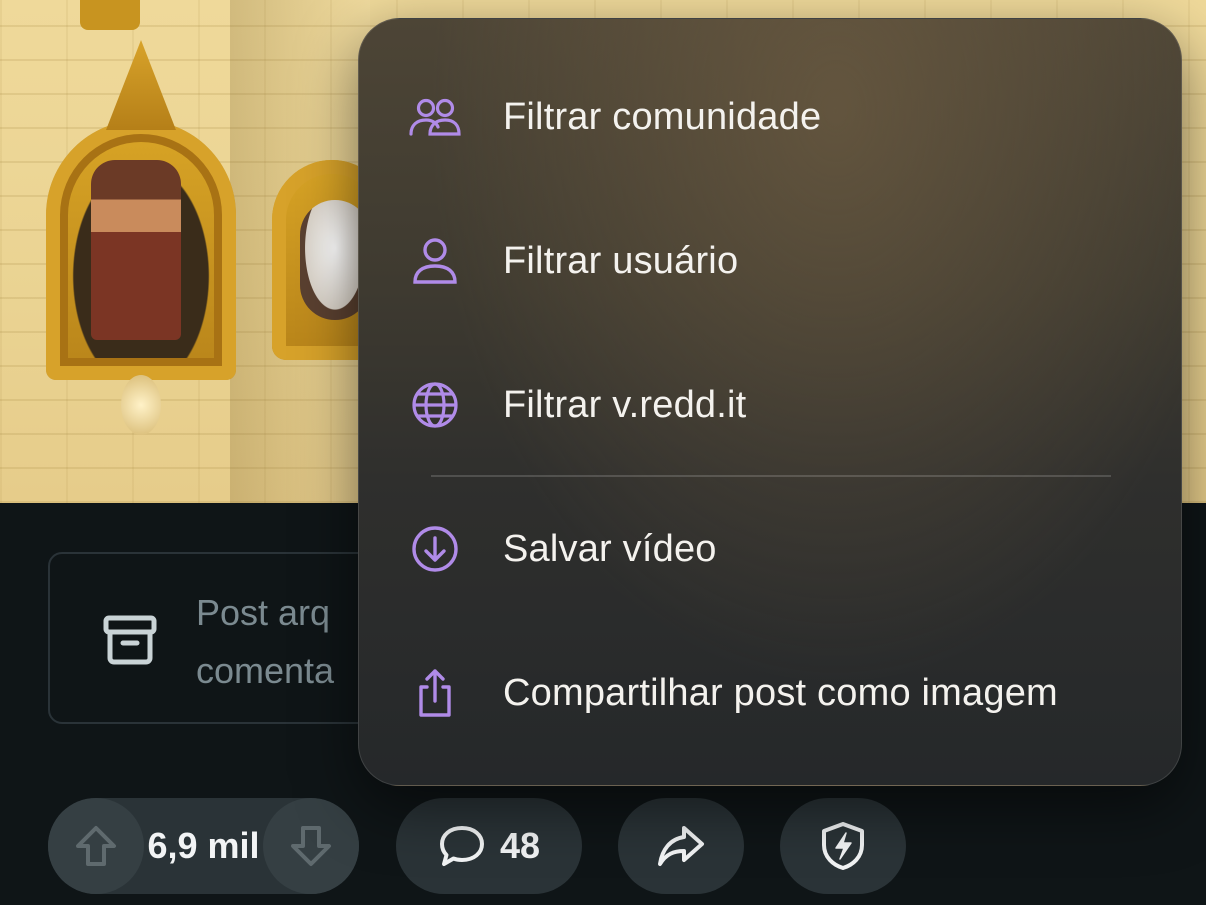 The width and height of the screenshot is (1206, 905). Describe the element at coordinates (662, 116) in the screenshot. I see `menu-item-label: Filtrar comunidade` at that location.